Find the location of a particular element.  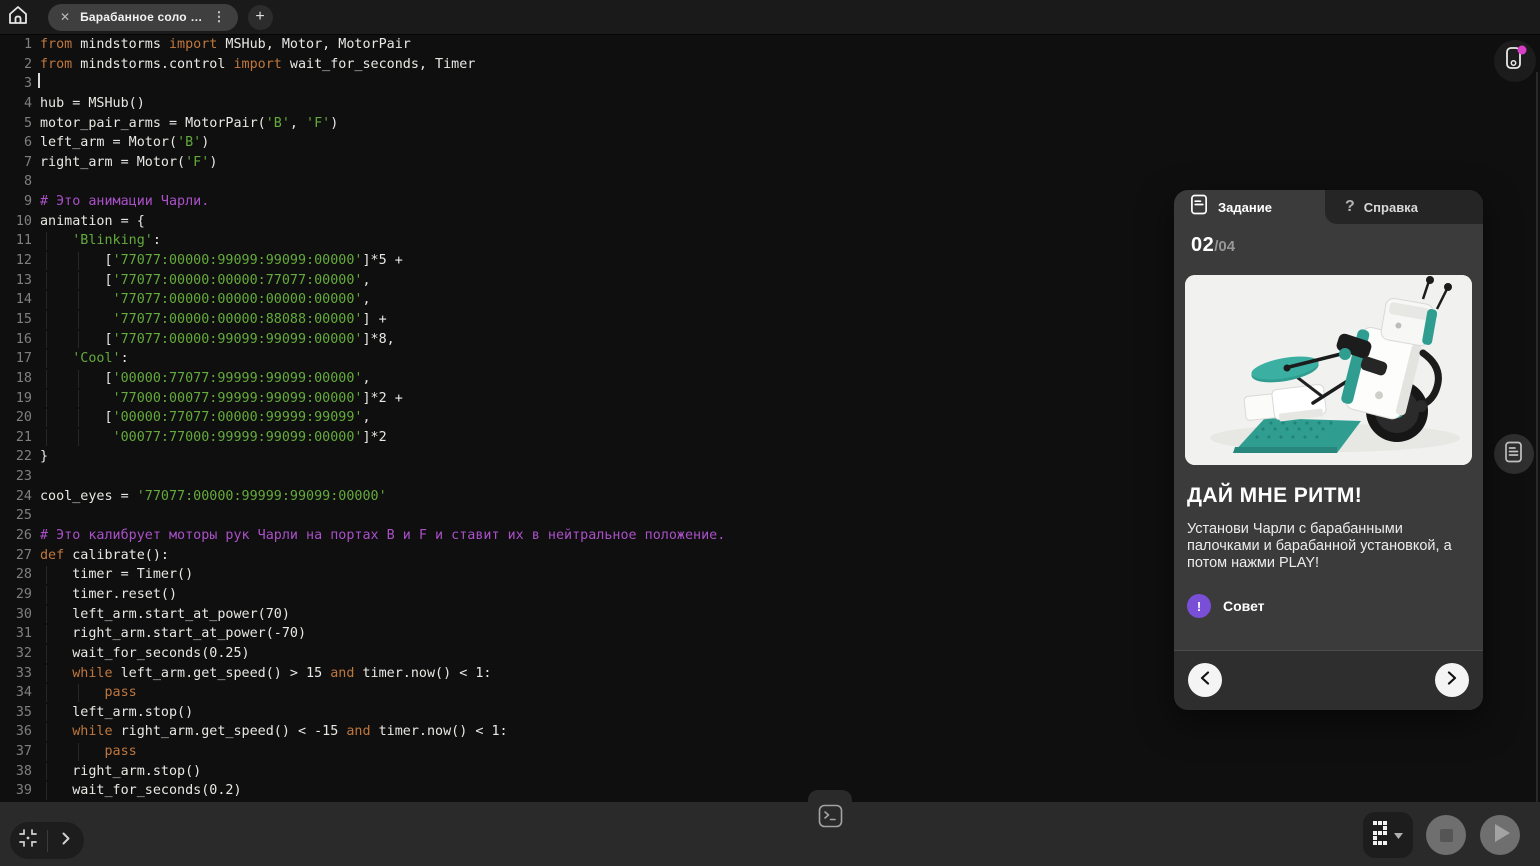

stop-icon is located at coordinates (1446, 835).